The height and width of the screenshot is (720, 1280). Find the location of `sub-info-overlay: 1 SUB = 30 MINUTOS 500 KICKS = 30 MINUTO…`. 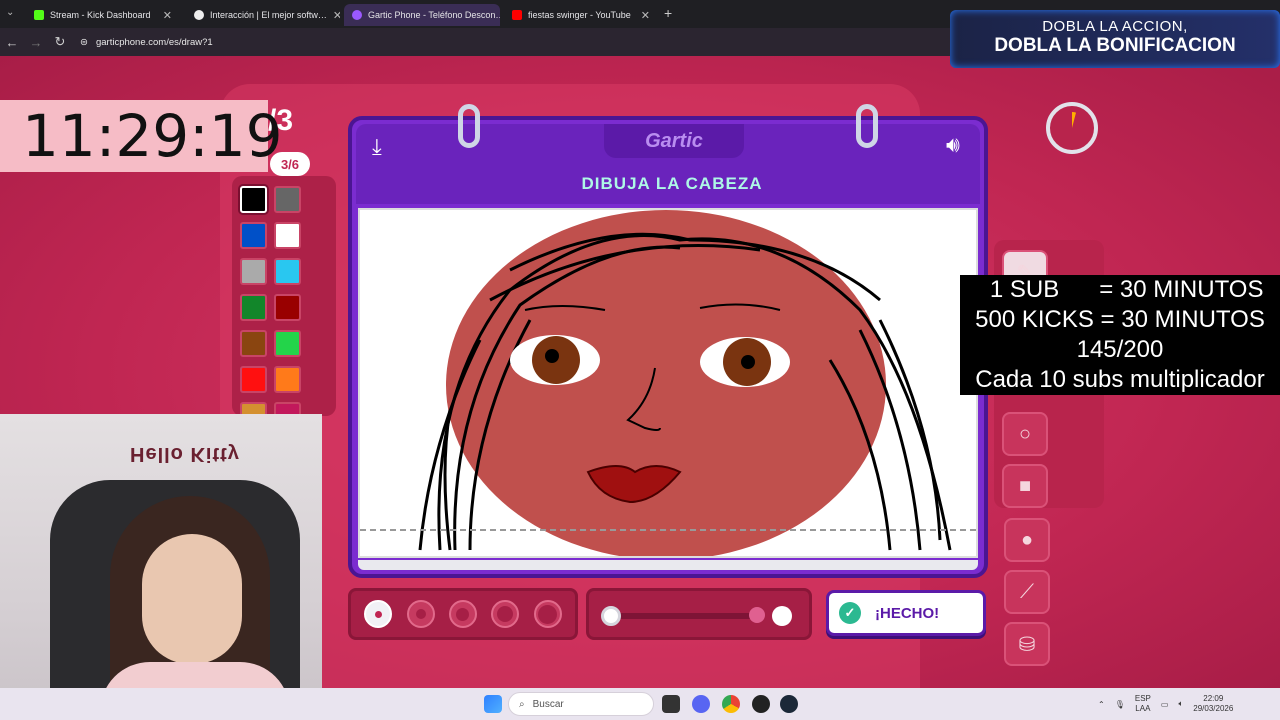

sub-info-overlay: 1 SUB = 30 MINUTOS 500 KICKS = 30 MINUTO… is located at coordinates (1120, 335).